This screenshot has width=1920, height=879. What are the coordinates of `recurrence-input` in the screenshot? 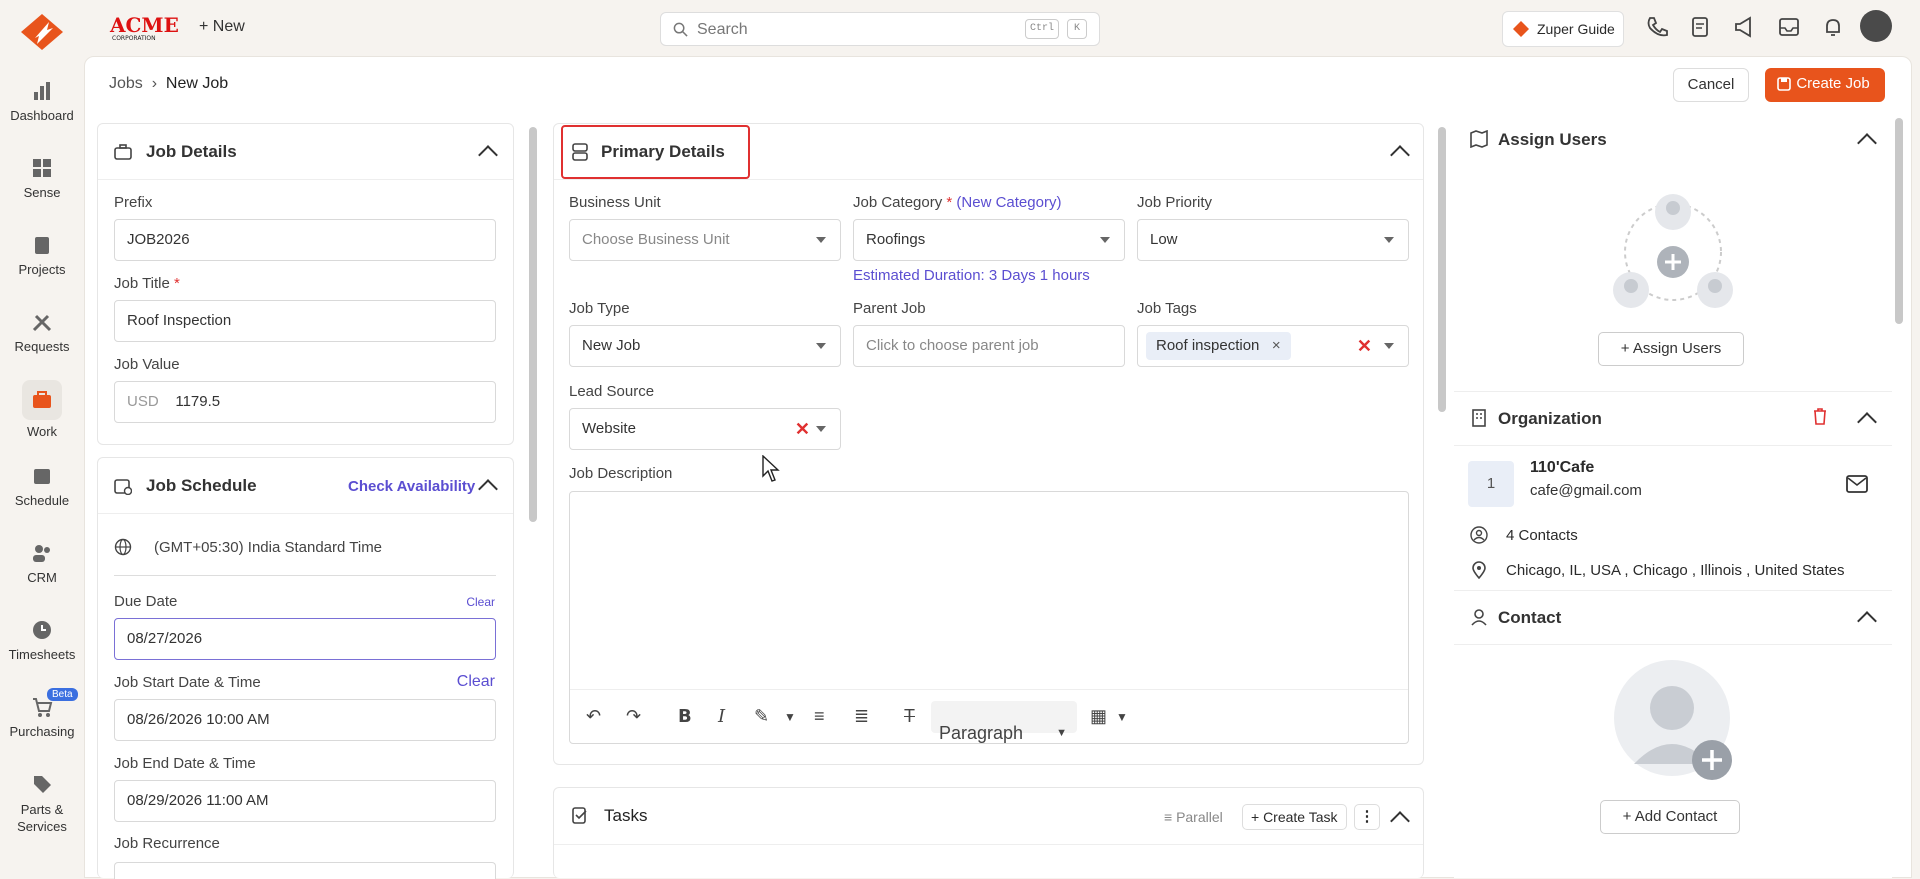 It's located at (305, 870).